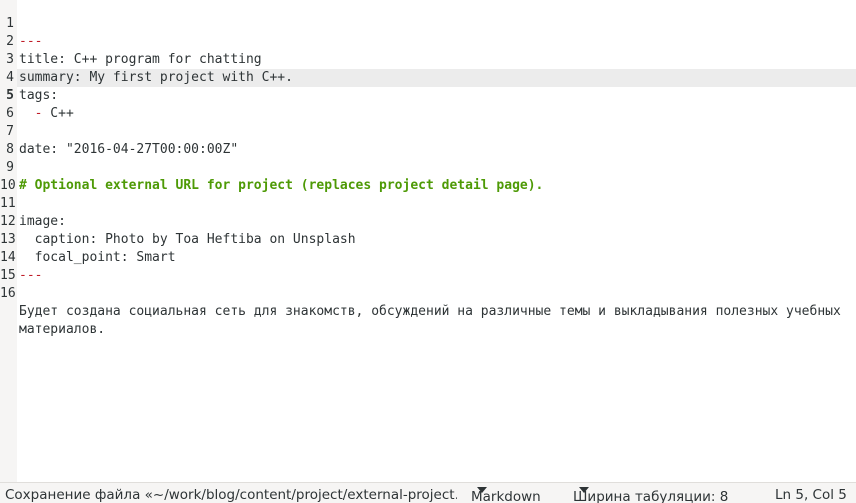 This screenshot has height=503, width=856. Describe the element at coordinates (428, 203) in the screenshot. I see `code-line: 11 image:` at that location.